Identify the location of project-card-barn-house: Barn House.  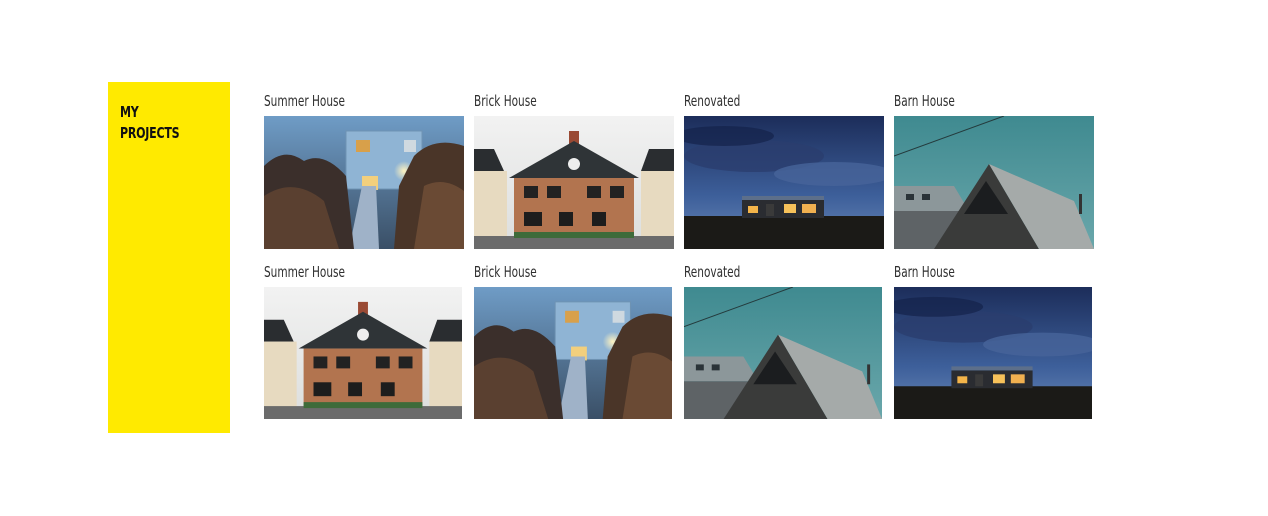
(994, 171).